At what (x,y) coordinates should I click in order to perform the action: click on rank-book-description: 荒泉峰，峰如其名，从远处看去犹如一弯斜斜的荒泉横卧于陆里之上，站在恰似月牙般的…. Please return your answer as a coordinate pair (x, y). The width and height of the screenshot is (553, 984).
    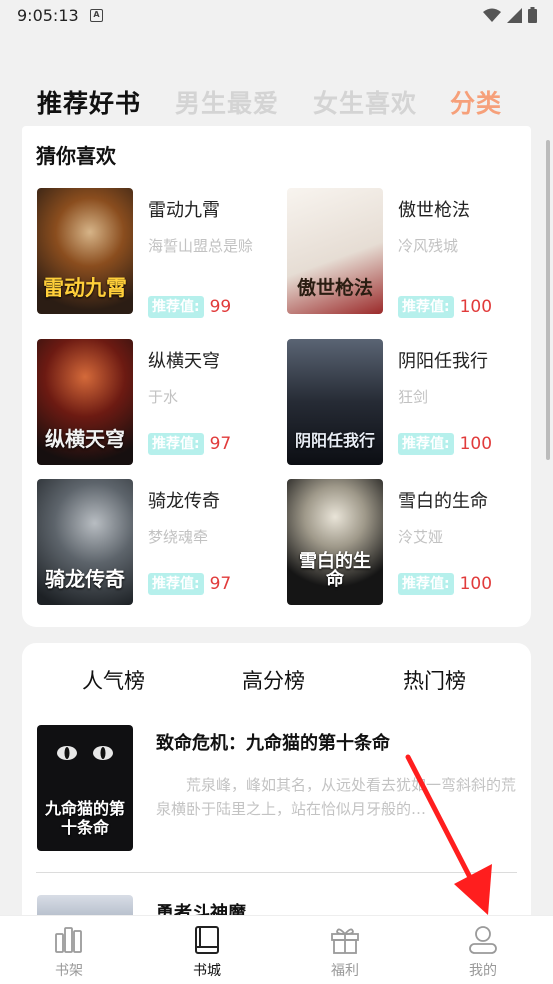
    Looking at the image, I should click on (336, 797).